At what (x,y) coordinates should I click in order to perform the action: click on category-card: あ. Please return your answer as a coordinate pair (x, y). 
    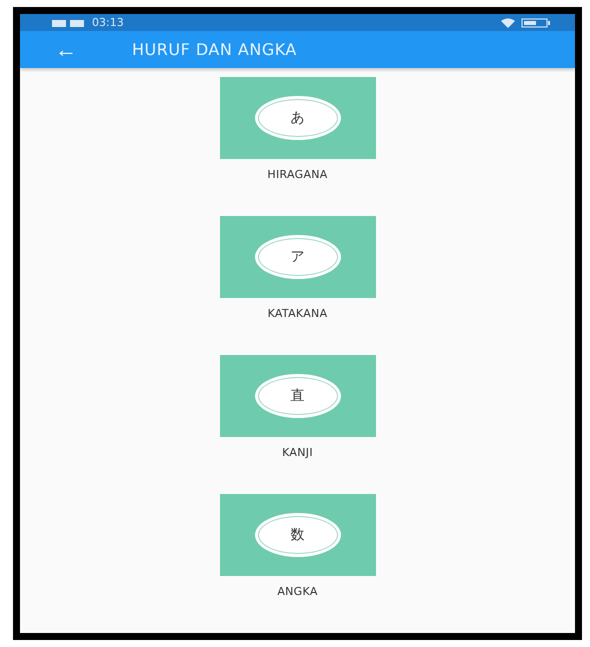
    Looking at the image, I should click on (298, 118).